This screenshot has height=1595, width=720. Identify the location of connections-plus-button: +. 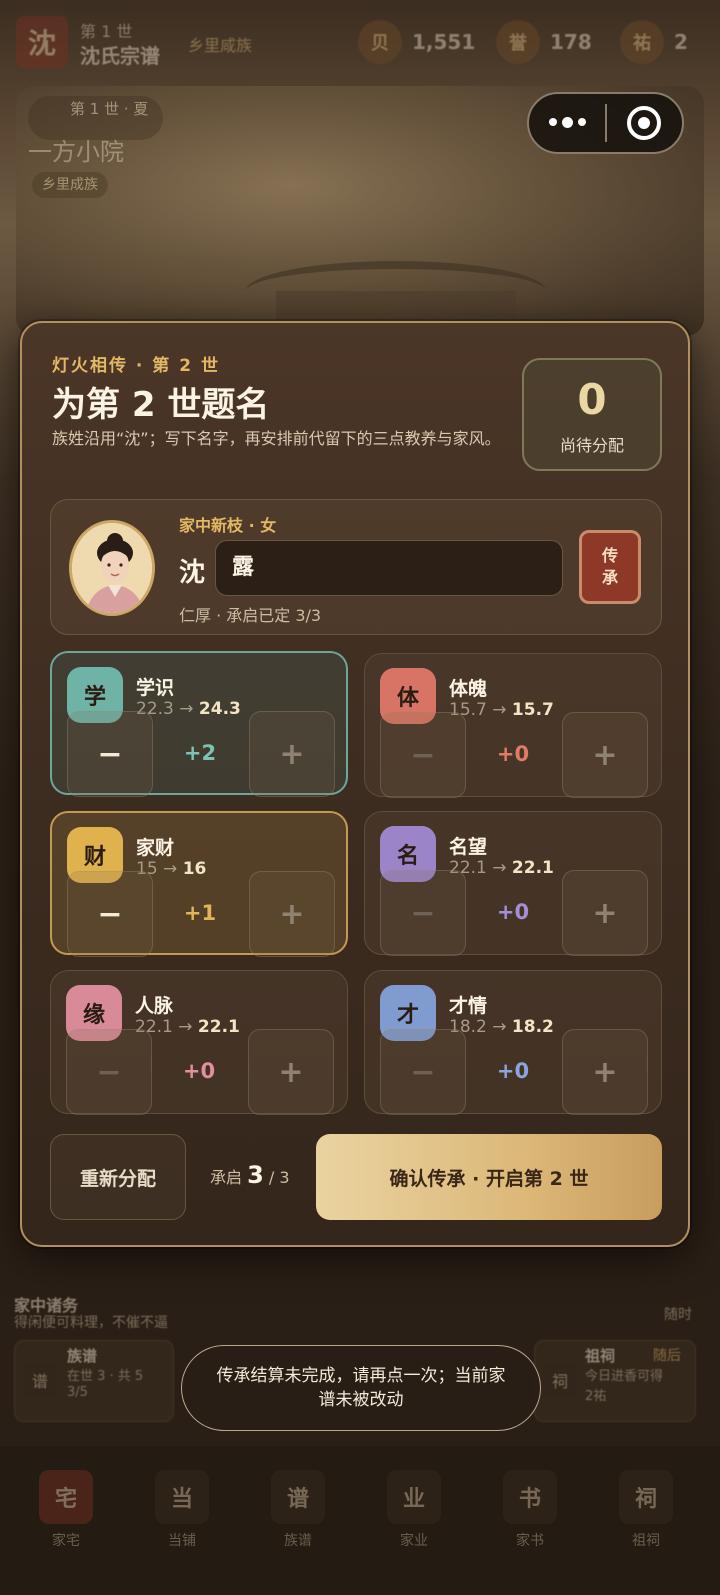
(291, 1072).